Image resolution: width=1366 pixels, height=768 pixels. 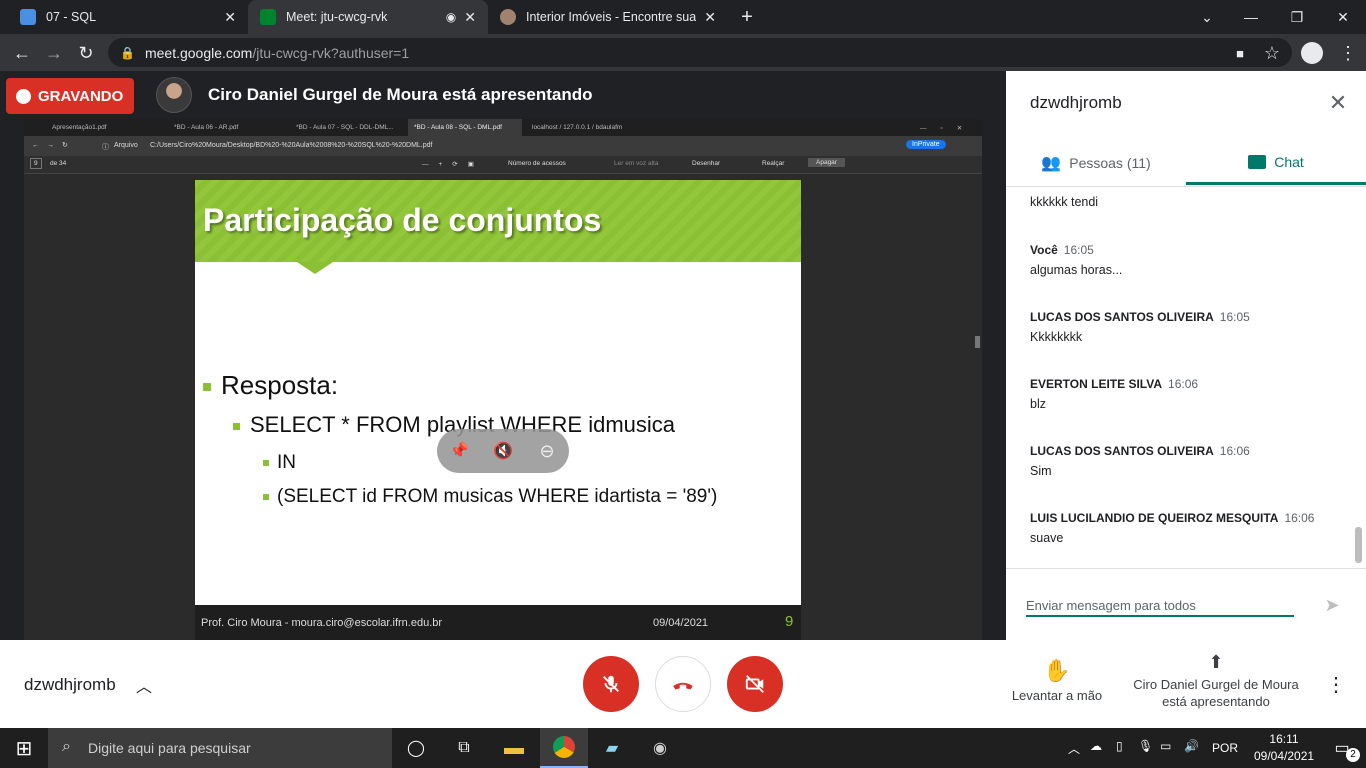 What do you see at coordinates (1191, 746) in the screenshot?
I see `volume-icon: 🔊` at bounding box center [1191, 746].